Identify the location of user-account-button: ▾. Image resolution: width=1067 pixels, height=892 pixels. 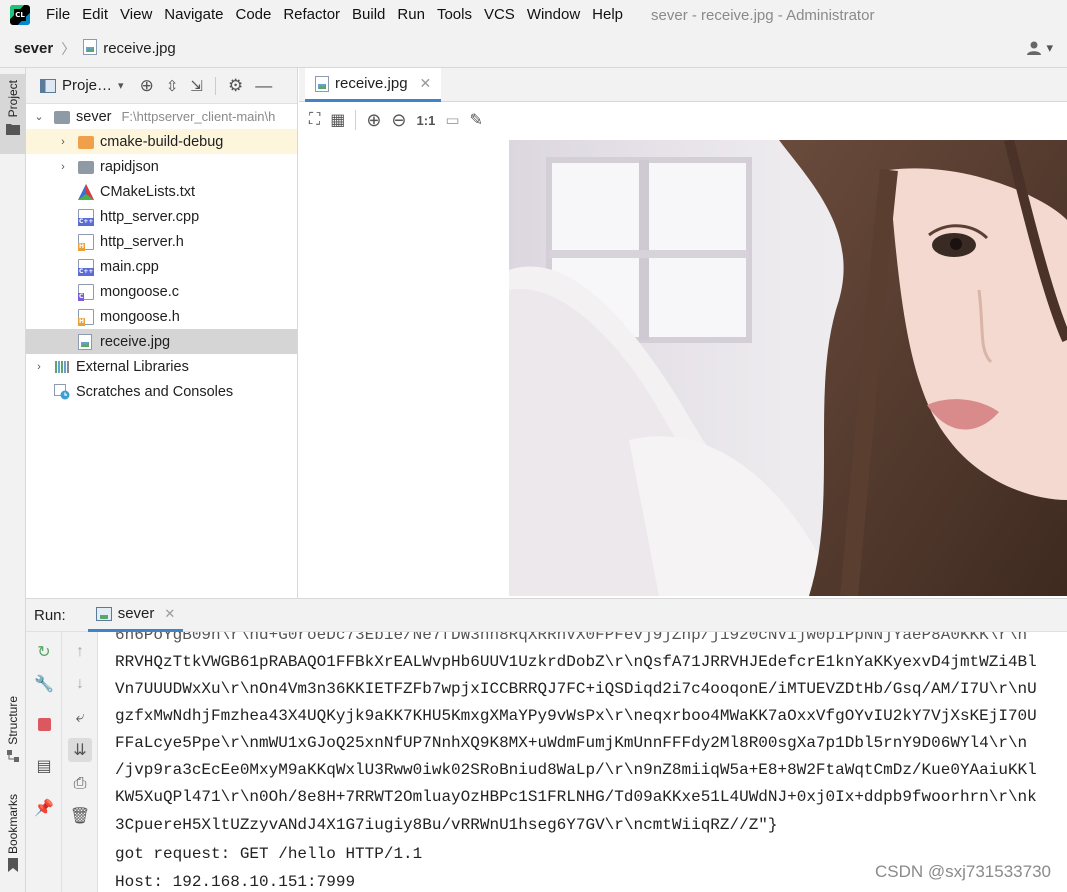
(1039, 48).